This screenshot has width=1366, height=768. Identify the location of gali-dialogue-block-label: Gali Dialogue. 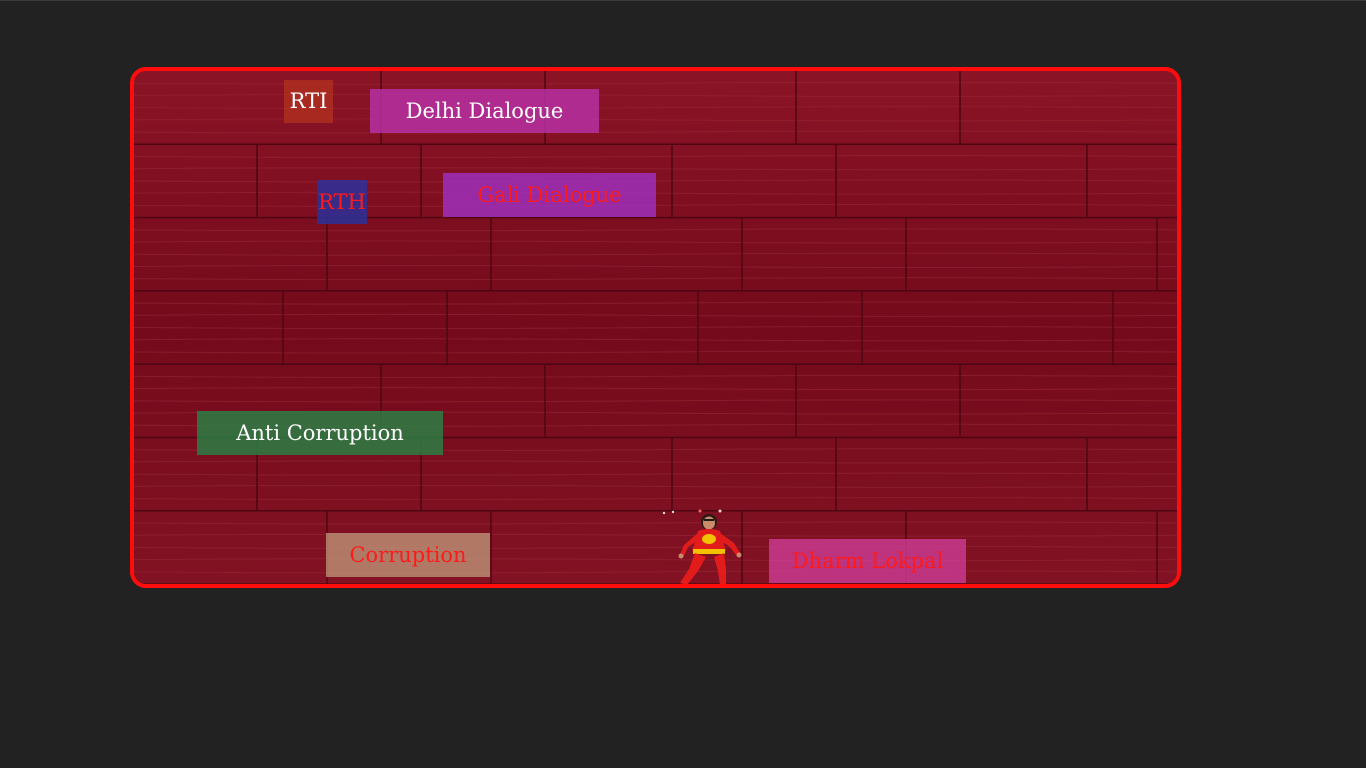
(549, 194).